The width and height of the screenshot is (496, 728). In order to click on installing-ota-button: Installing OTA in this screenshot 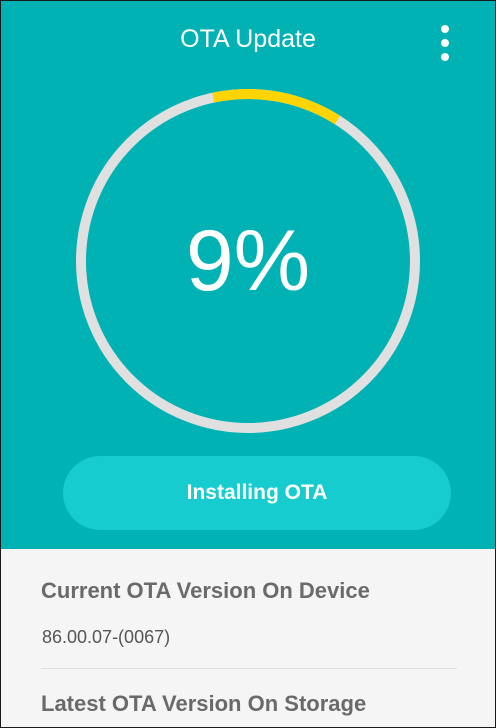, I will do `click(257, 493)`.